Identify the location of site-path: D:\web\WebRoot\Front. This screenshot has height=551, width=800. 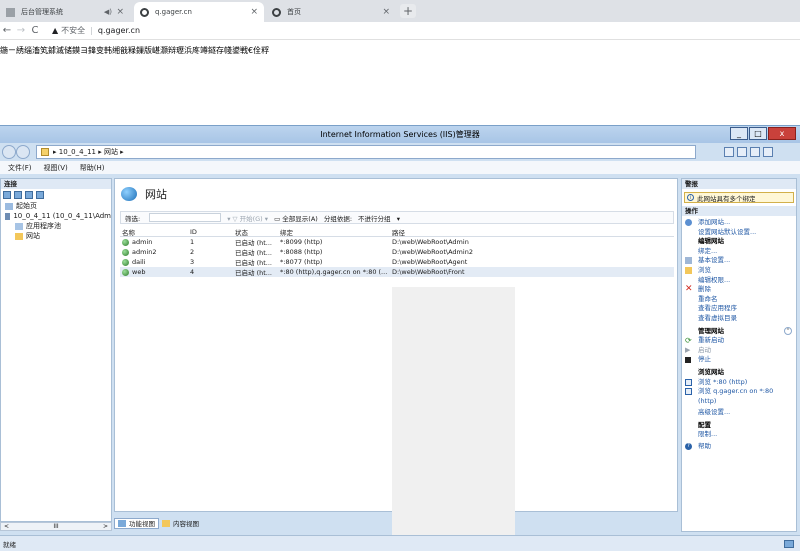
(428, 272).